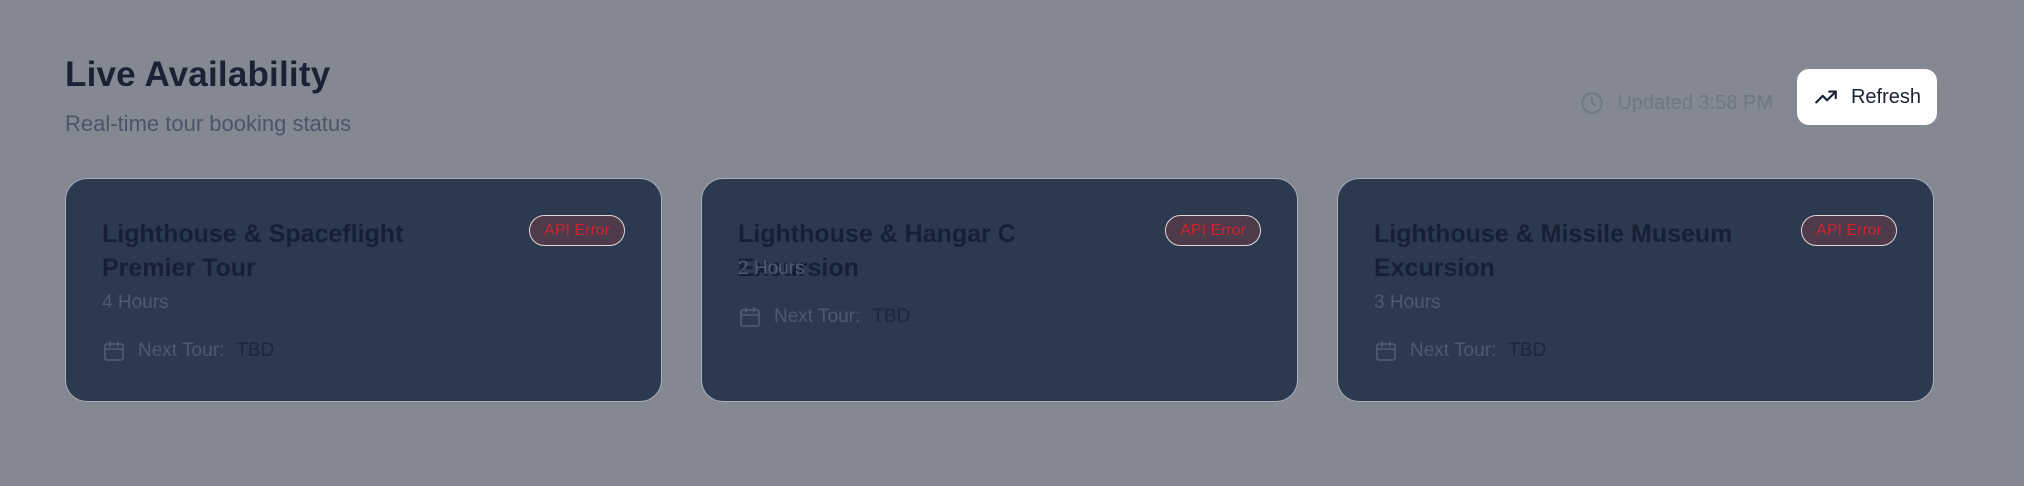 The width and height of the screenshot is (2024, 486). I want to click on tour-duration: 4 Hours, so click(135, 302).